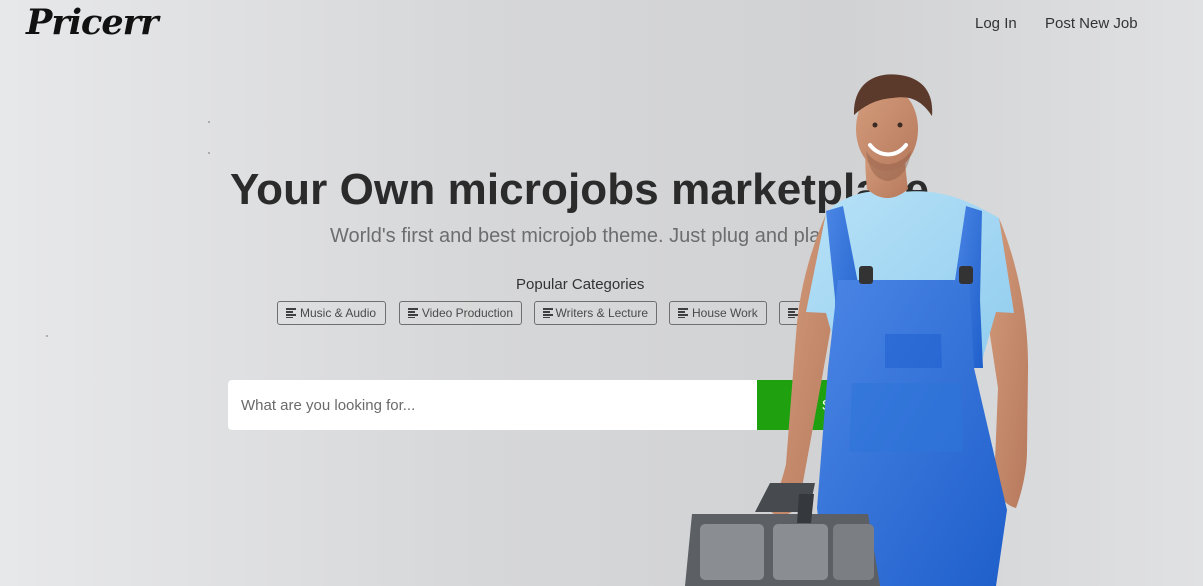  Describe the element at coordinates (92, 22) in the screenshot. I see `logo: Pricerr` at that location.